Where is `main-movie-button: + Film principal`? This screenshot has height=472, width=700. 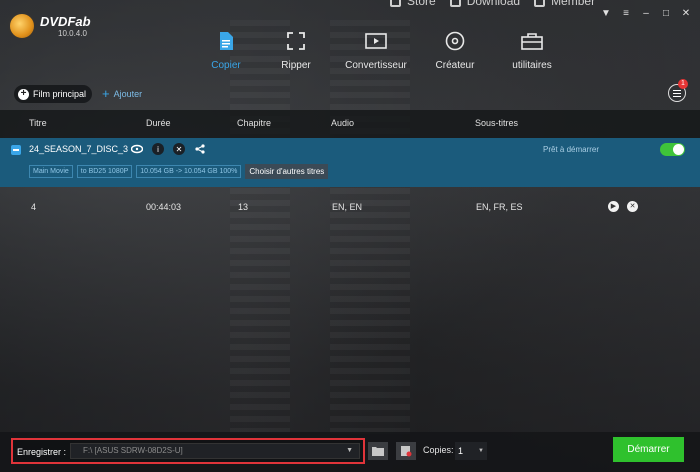 main-movie-button: + Film principal is located at coordinates (53, 94).